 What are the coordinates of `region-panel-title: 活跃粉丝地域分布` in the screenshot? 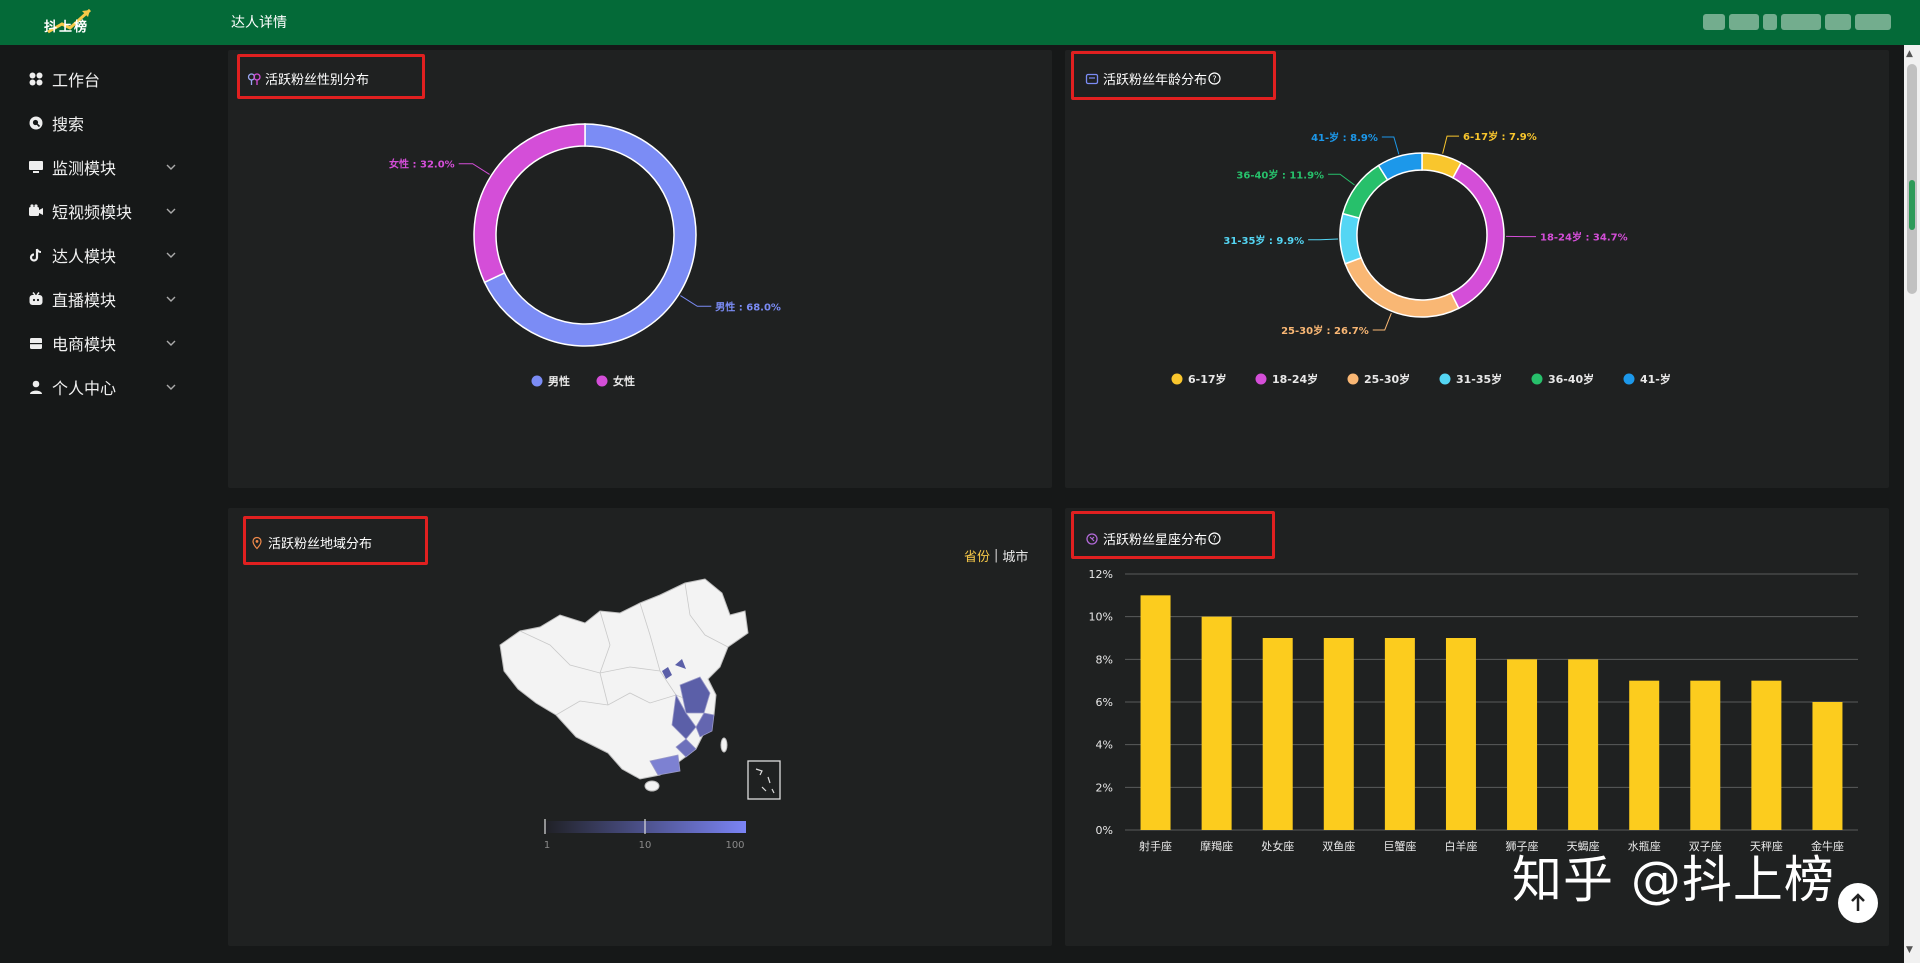 It's located at (311, 542).